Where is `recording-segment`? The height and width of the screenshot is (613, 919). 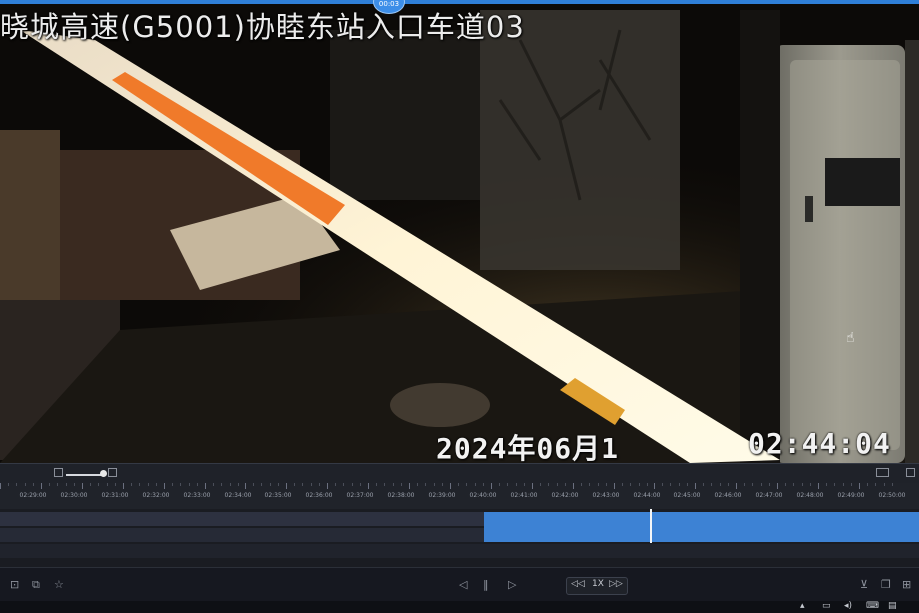 recording-segment is located at coordinates (701, 527).